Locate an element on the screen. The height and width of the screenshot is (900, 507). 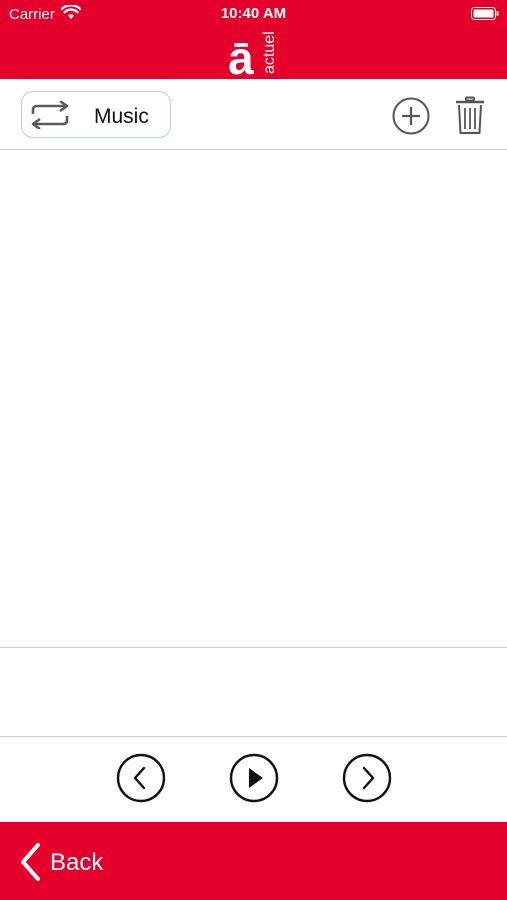
brand-logo: ā actuel is located at coordinates (254, 53).